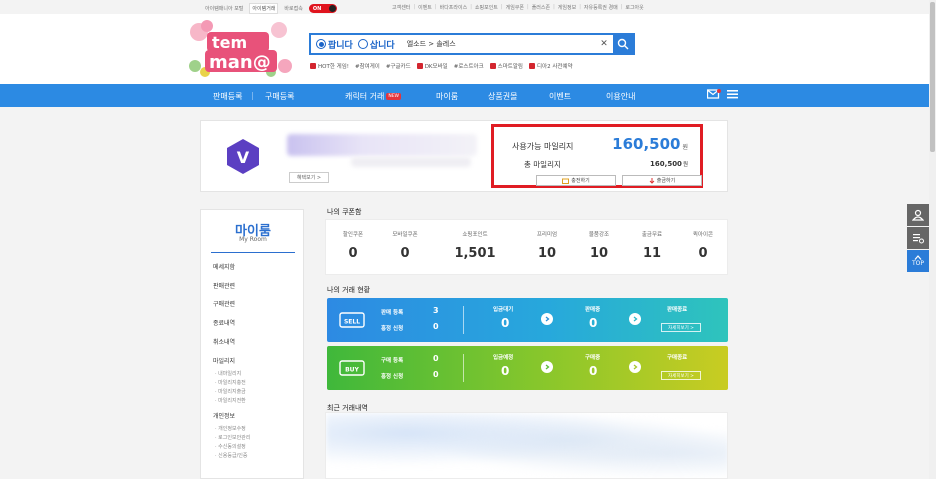  Describe the element at coordinates (502, 44) in the screenshot. I see `search-input: 엘소드 > 솔레스` at that location.